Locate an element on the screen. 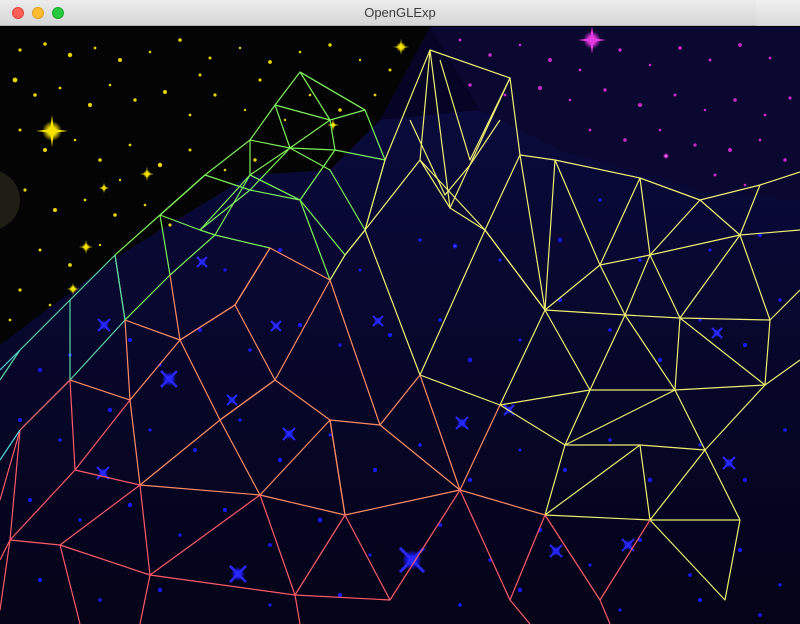 This screenshot has width=800, height=624. window-title: OpenGLExp is located at coordinates (400, 12).